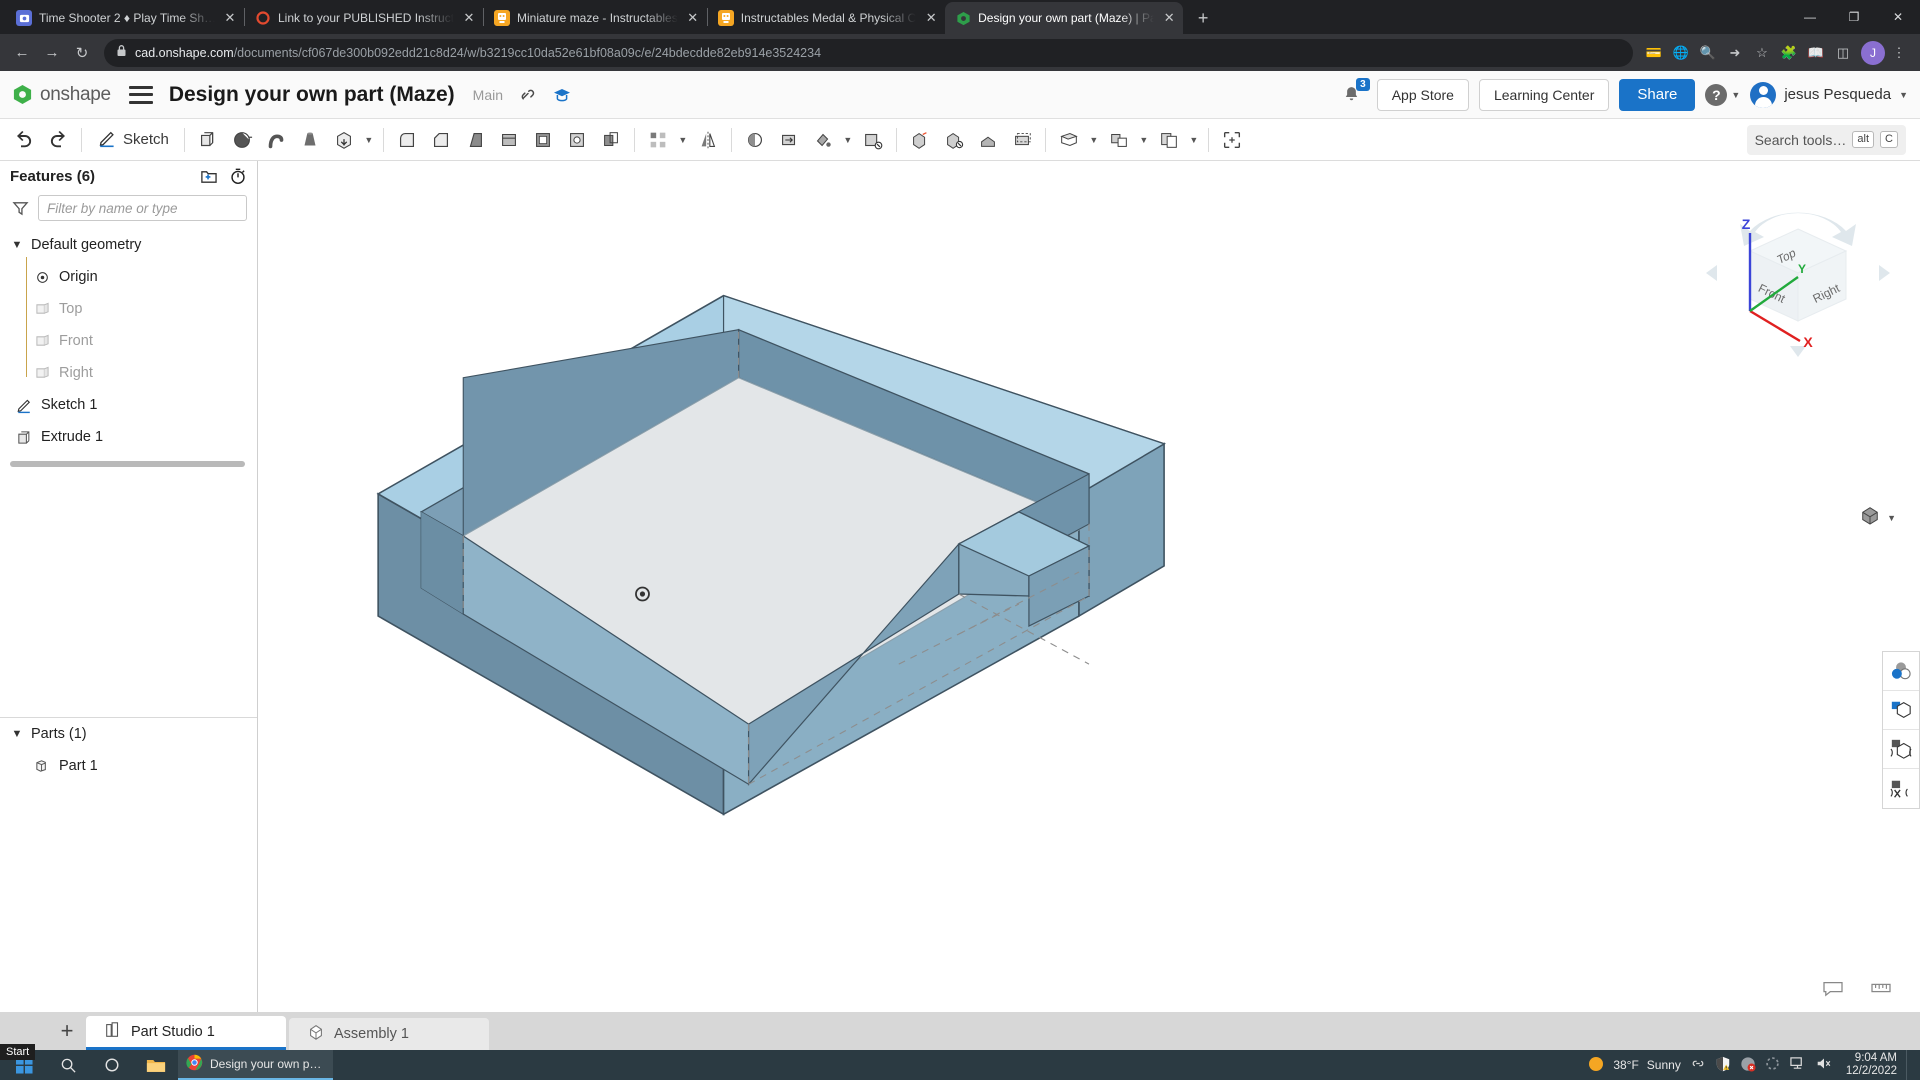  Describe the element at coordinates (1353, 93) in the screenshot. I see `notifications-button: 3` at that location.